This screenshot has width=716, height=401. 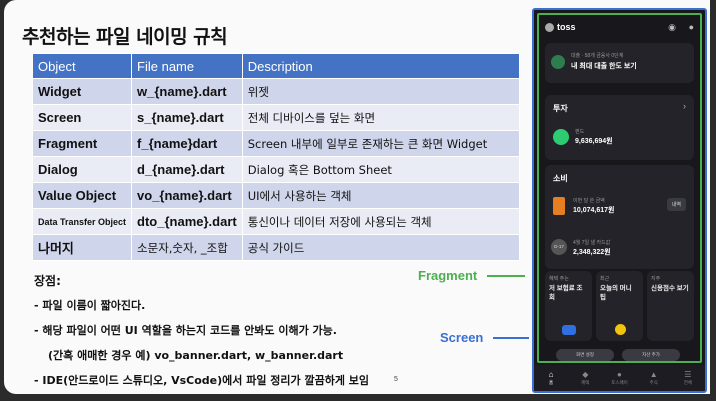 What do you see at coordinates (381, 117) in the screenshot?
I see `description-cell: 전체 디바이스를 덮는 화면` at bounding box center [381, 117].